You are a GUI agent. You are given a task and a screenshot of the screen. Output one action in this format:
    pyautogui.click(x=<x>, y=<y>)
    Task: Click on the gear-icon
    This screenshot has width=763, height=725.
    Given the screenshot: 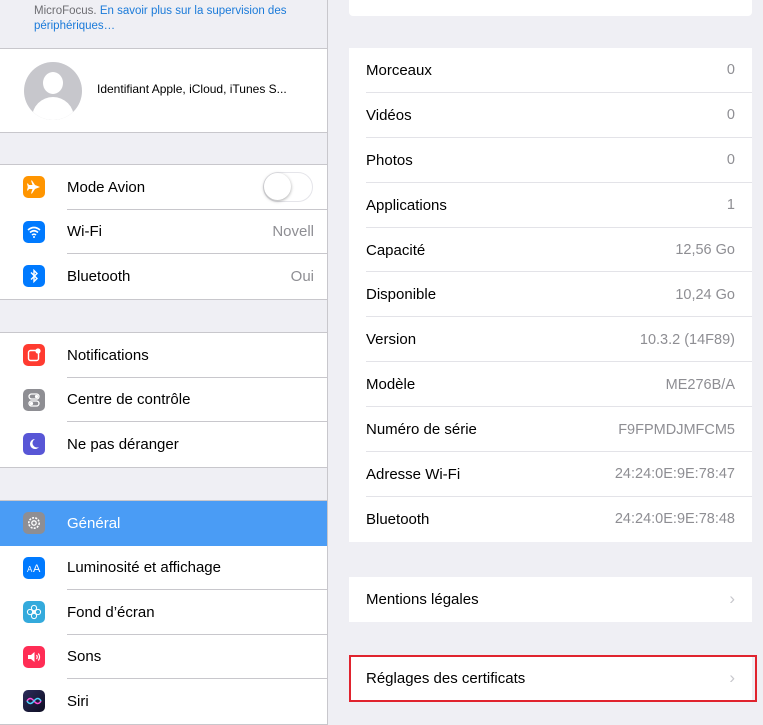 What is the action you would take?
    pyautogui.click(x=34, y=523)
    